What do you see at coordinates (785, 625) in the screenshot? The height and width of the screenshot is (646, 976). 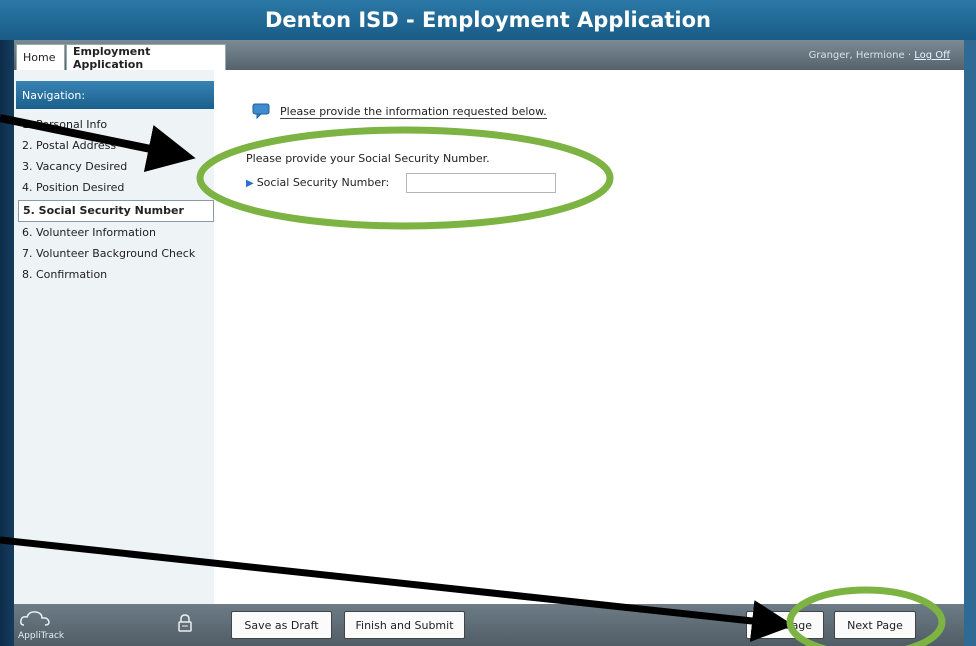 I see `prev-page-button: Prev Page` at bounding box center [785, 625].